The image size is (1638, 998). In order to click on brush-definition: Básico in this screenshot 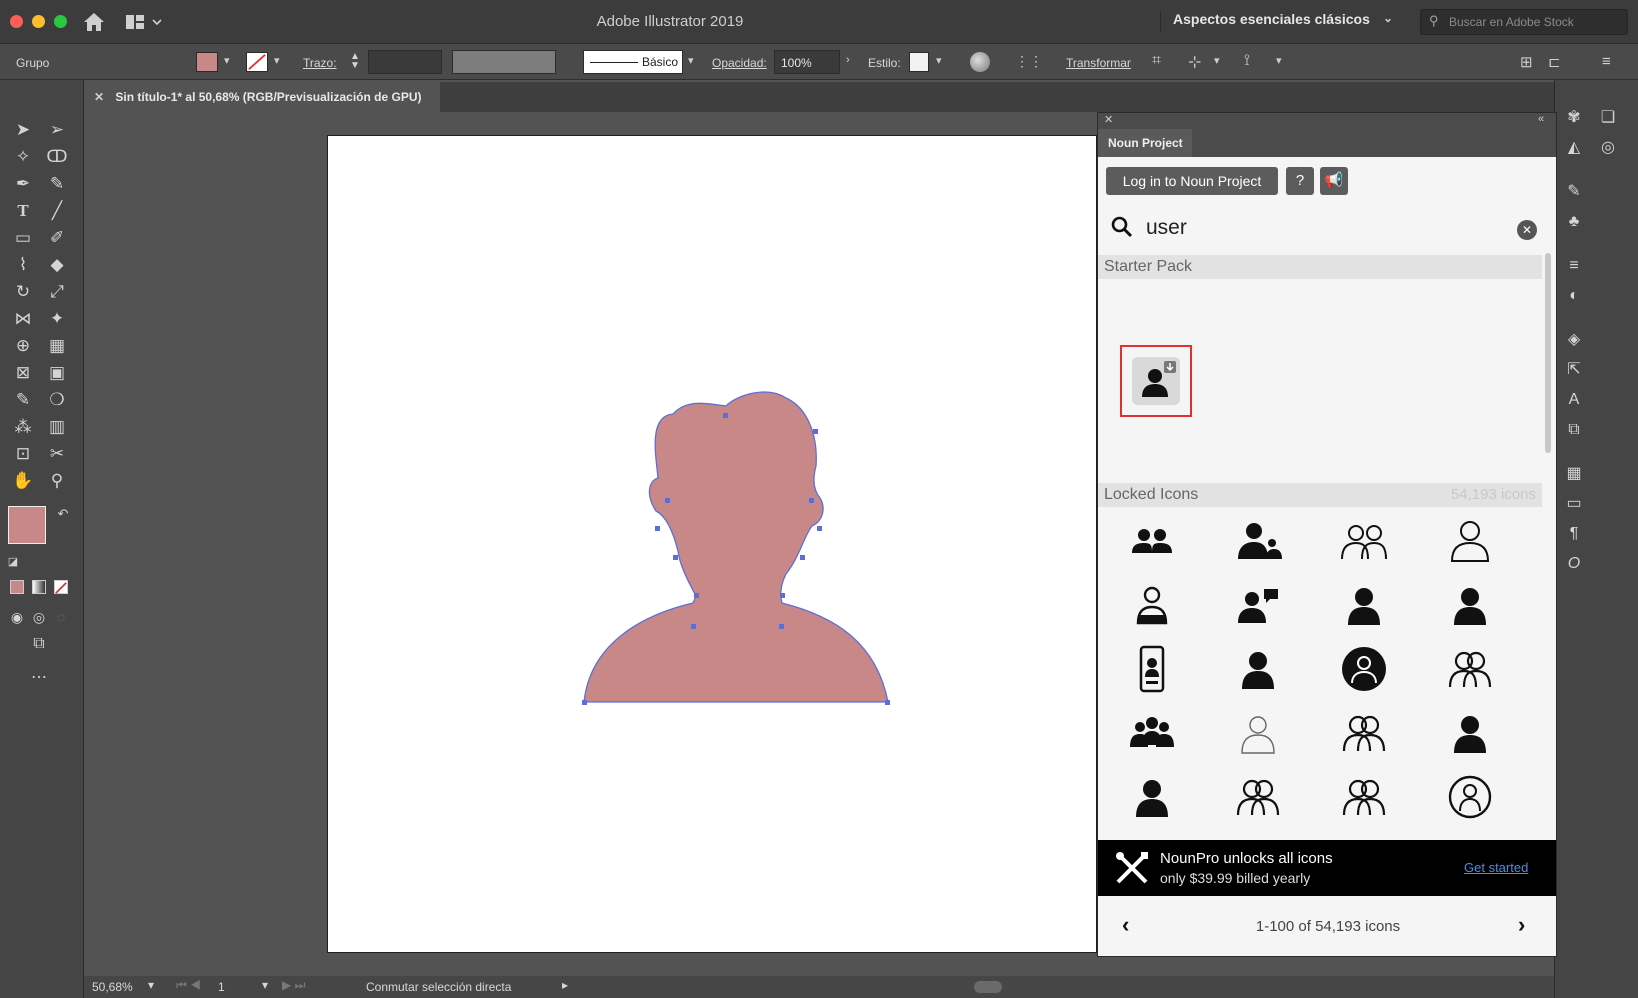, I will do `click(633, 62)`.